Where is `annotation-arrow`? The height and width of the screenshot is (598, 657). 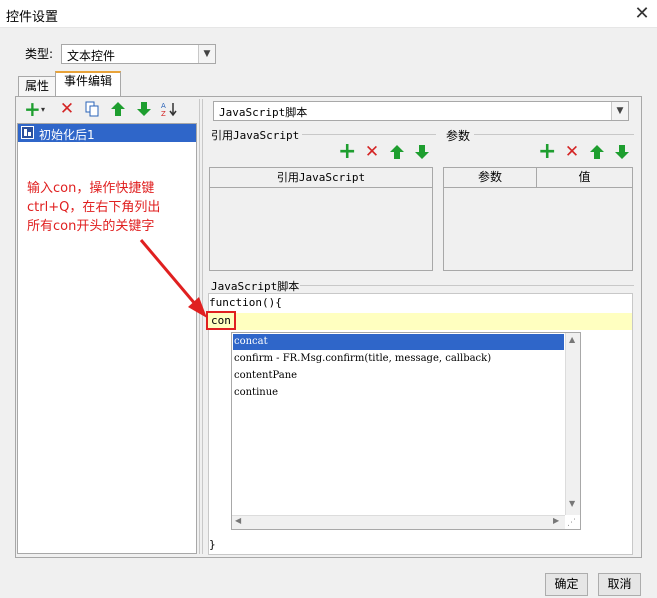
annotation-arrow is located at coordinates (173, 278).